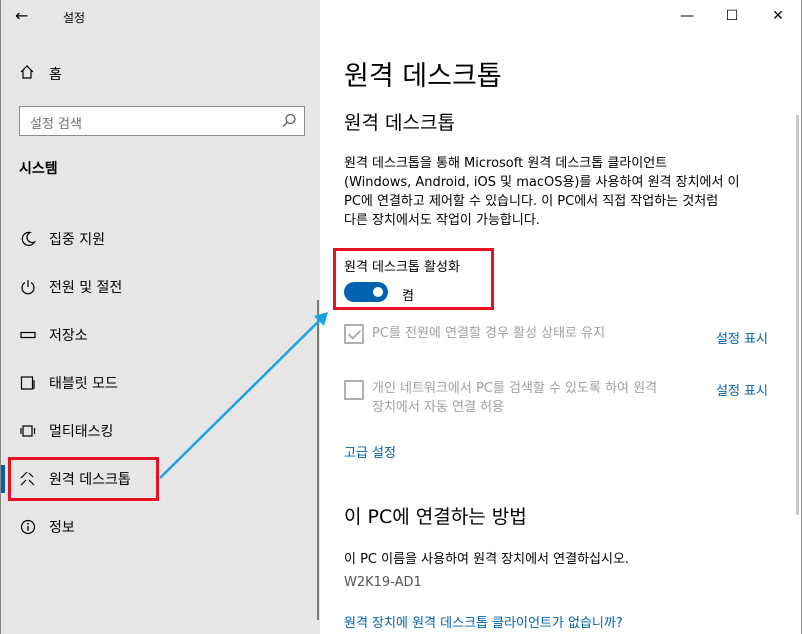 The width and height of the screenshot is (802, 634). Describe the element at coordinates (28, 335) in the screenshot. I see `storage-icon` at that location.